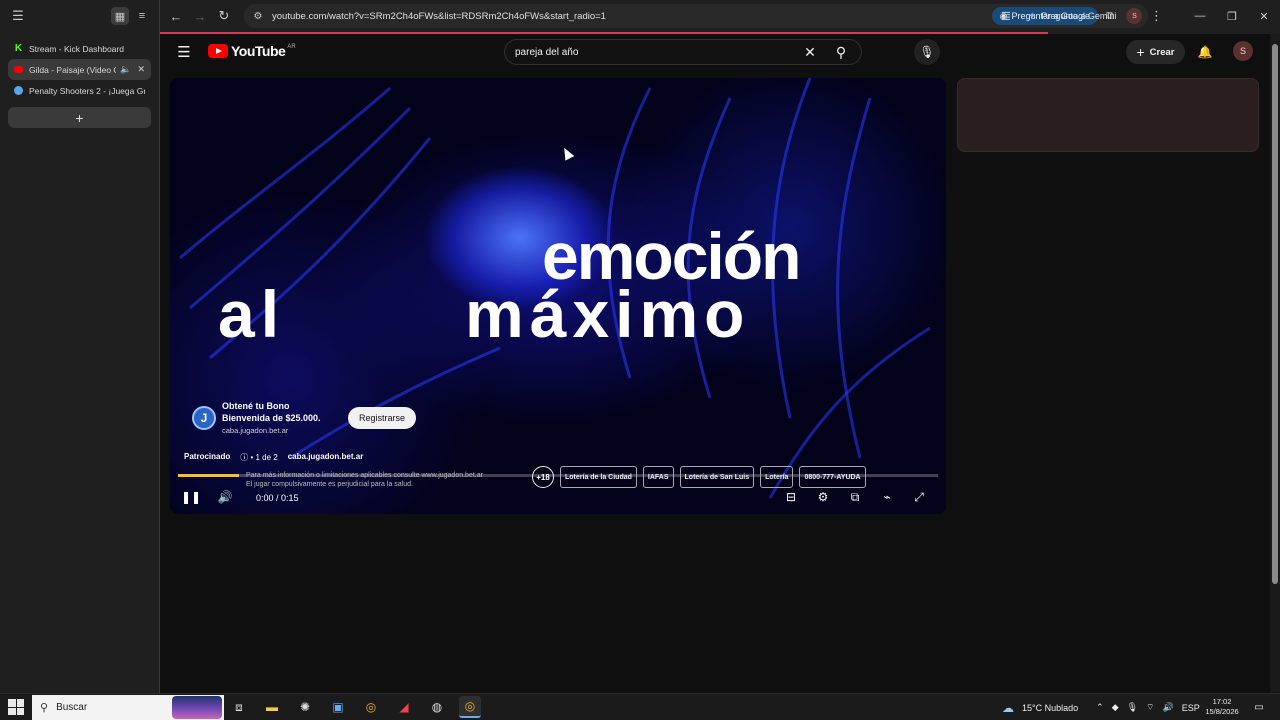 This screenshot has height=720, width=1280. What do you see at coordinates (657, 52) in the screenshot?
I see `search-input: pareja del año` at bounding box center [657, 52].